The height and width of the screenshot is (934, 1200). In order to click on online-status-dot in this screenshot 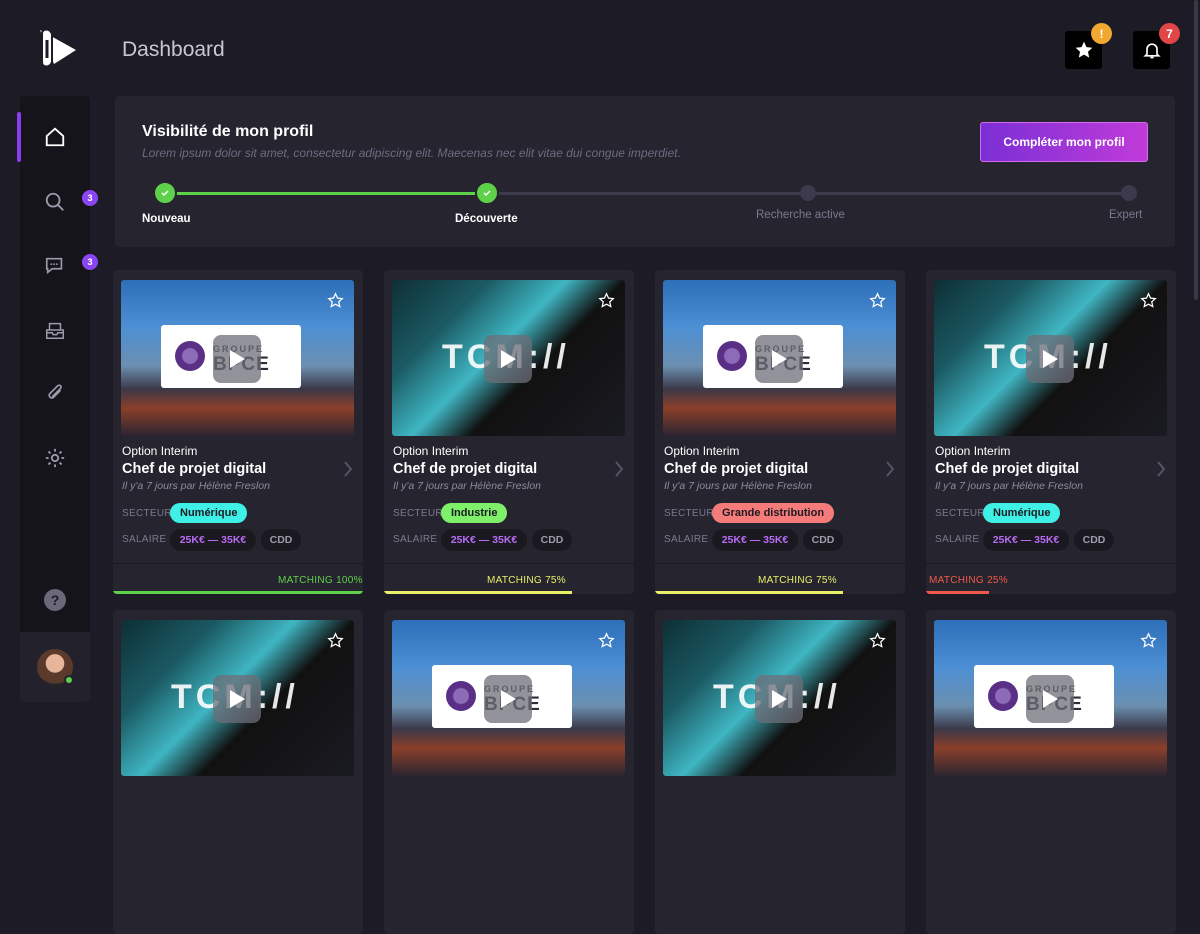, I will do `click(69, 680)`.